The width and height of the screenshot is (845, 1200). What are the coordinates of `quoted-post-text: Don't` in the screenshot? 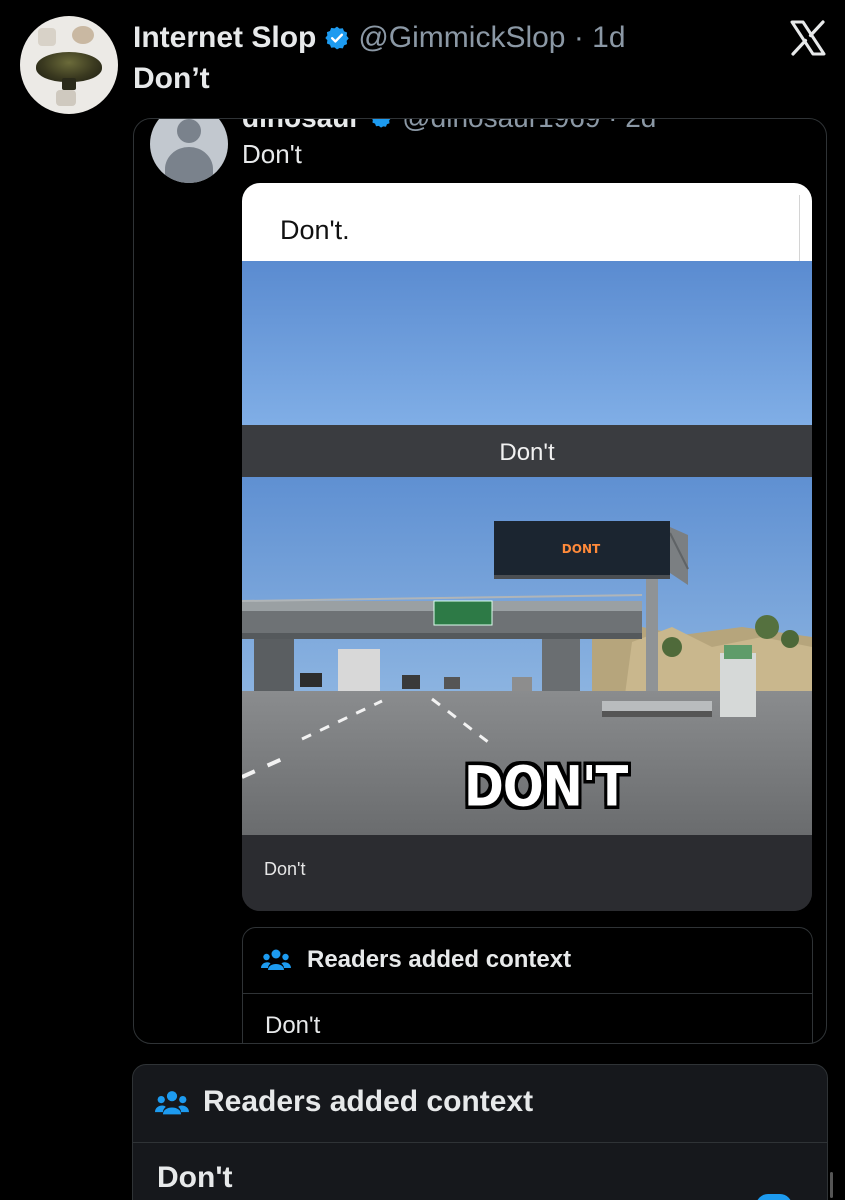 It's located at (272, 154).